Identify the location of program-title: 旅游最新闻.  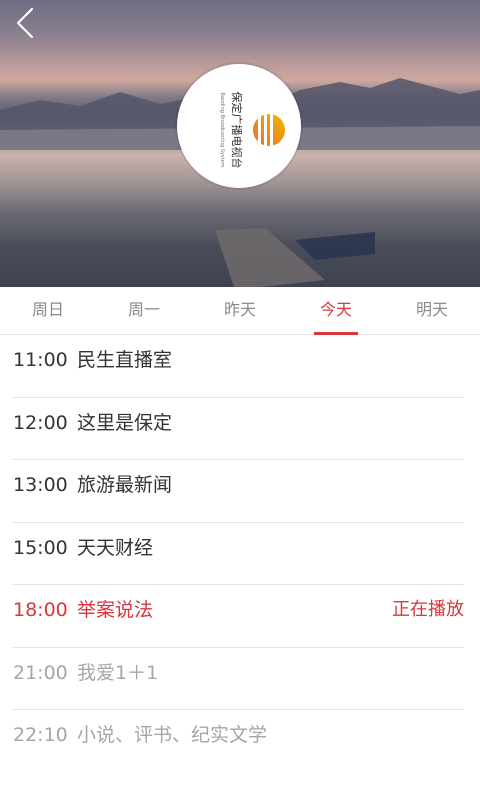
(125, 485).